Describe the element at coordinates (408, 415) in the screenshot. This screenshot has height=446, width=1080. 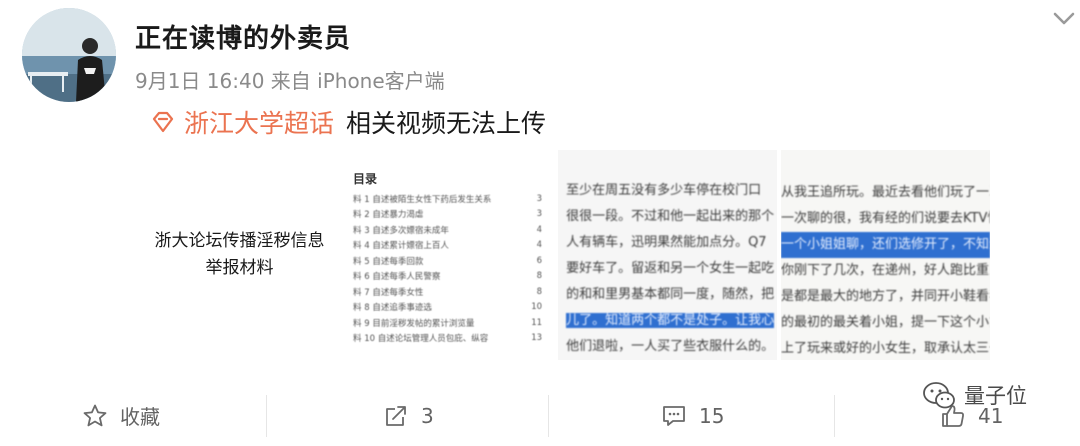
I see `repost-button: 3` at that location.